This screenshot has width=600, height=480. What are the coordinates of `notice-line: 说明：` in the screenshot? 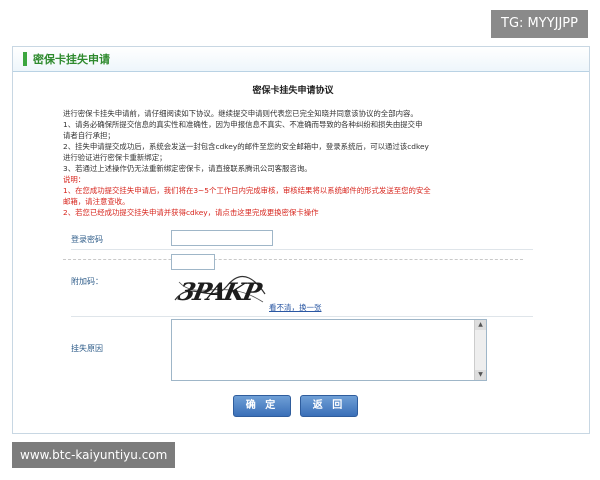 It's located at (74, 179).